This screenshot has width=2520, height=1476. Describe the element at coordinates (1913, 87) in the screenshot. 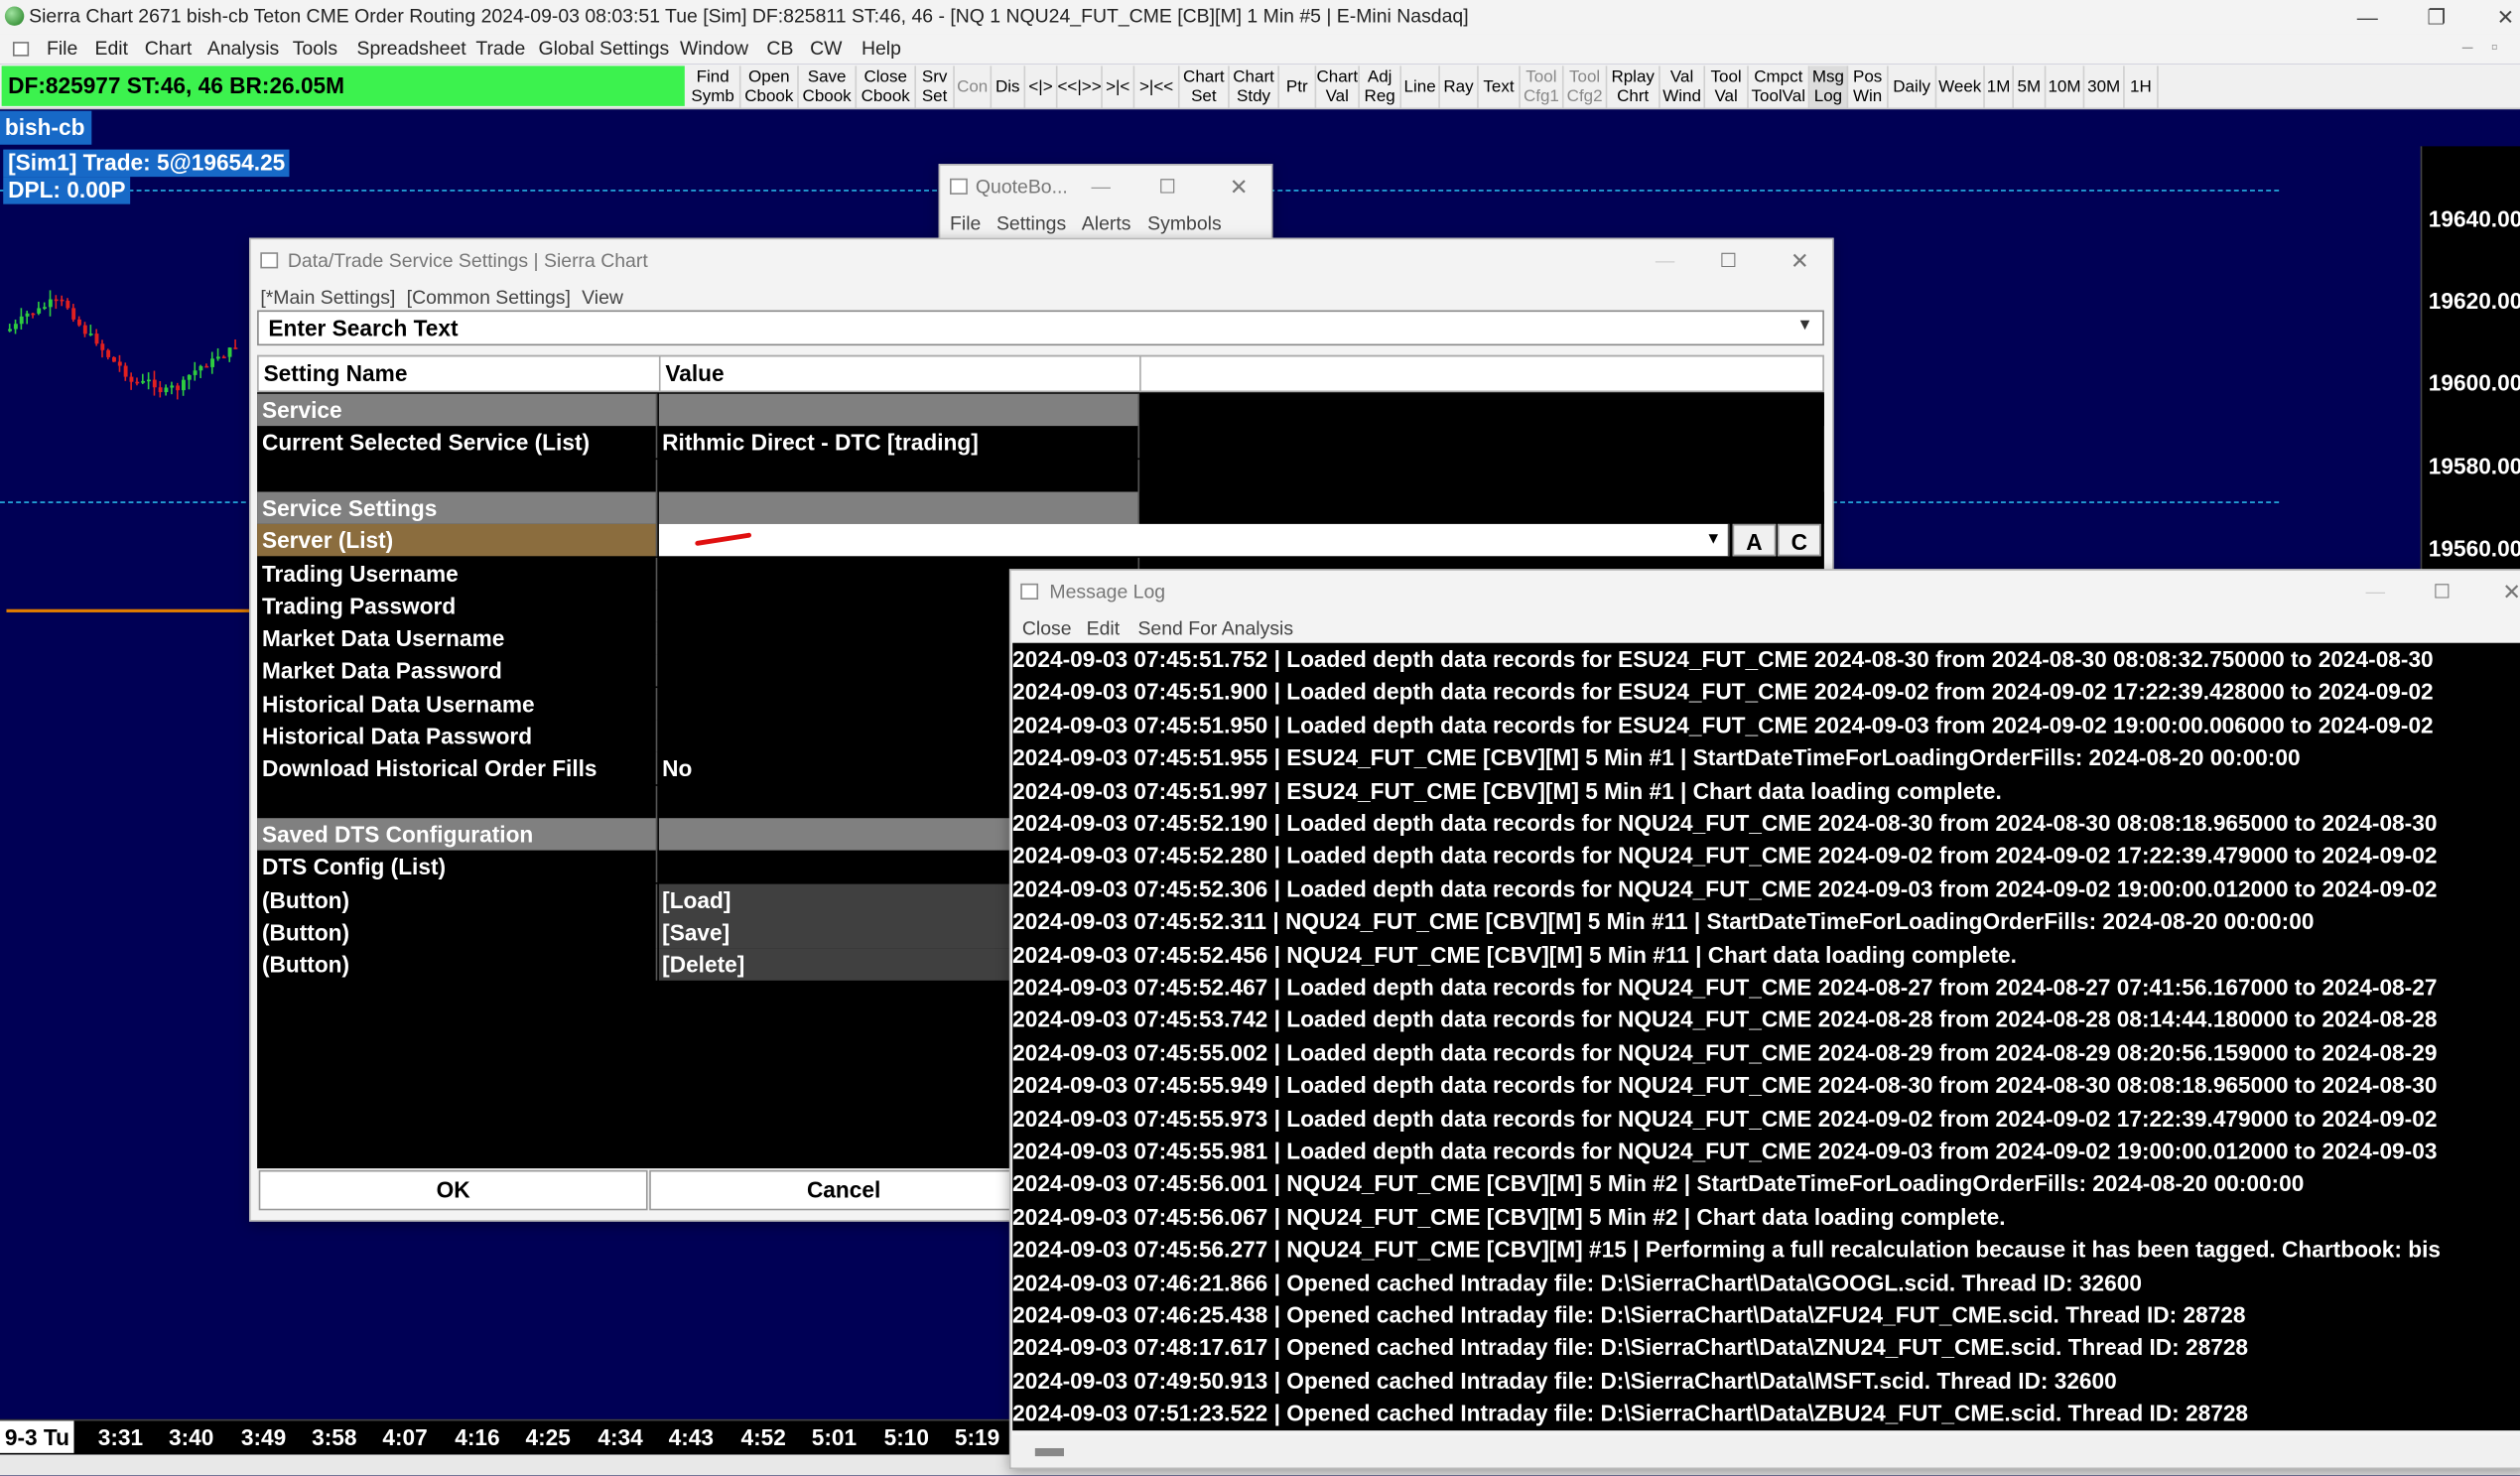

I see `toolbar-button: Daily` at that location.